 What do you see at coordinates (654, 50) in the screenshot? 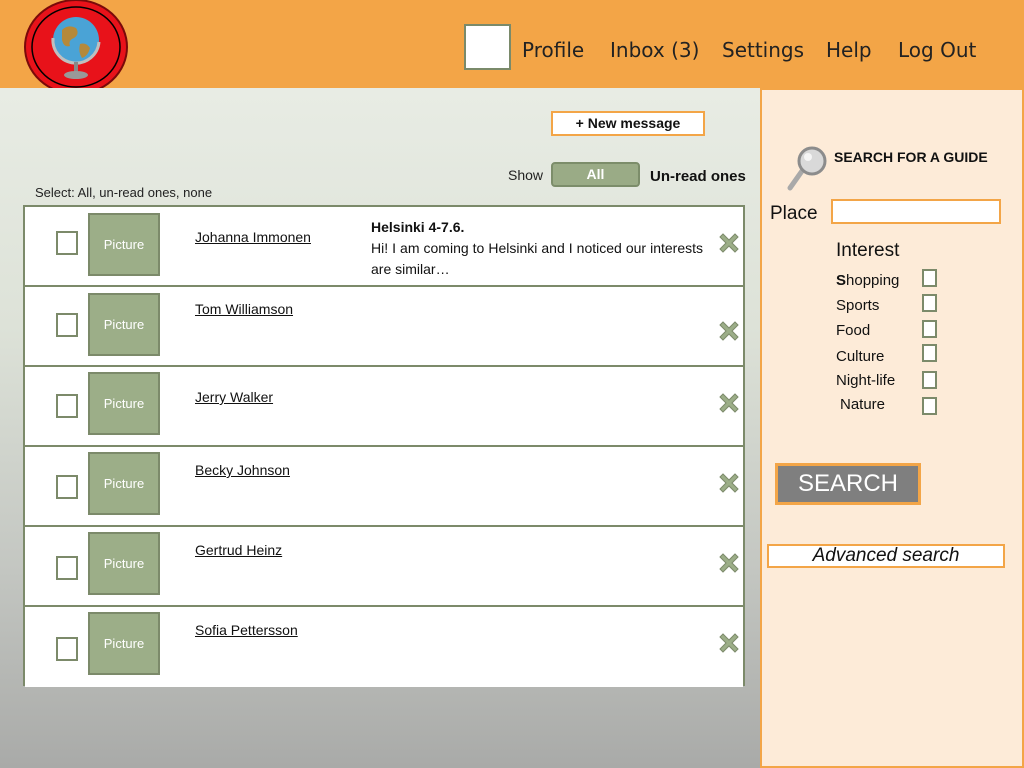
I see `nav-inbox: Inbox (3)` at bounding box center [654, 50].